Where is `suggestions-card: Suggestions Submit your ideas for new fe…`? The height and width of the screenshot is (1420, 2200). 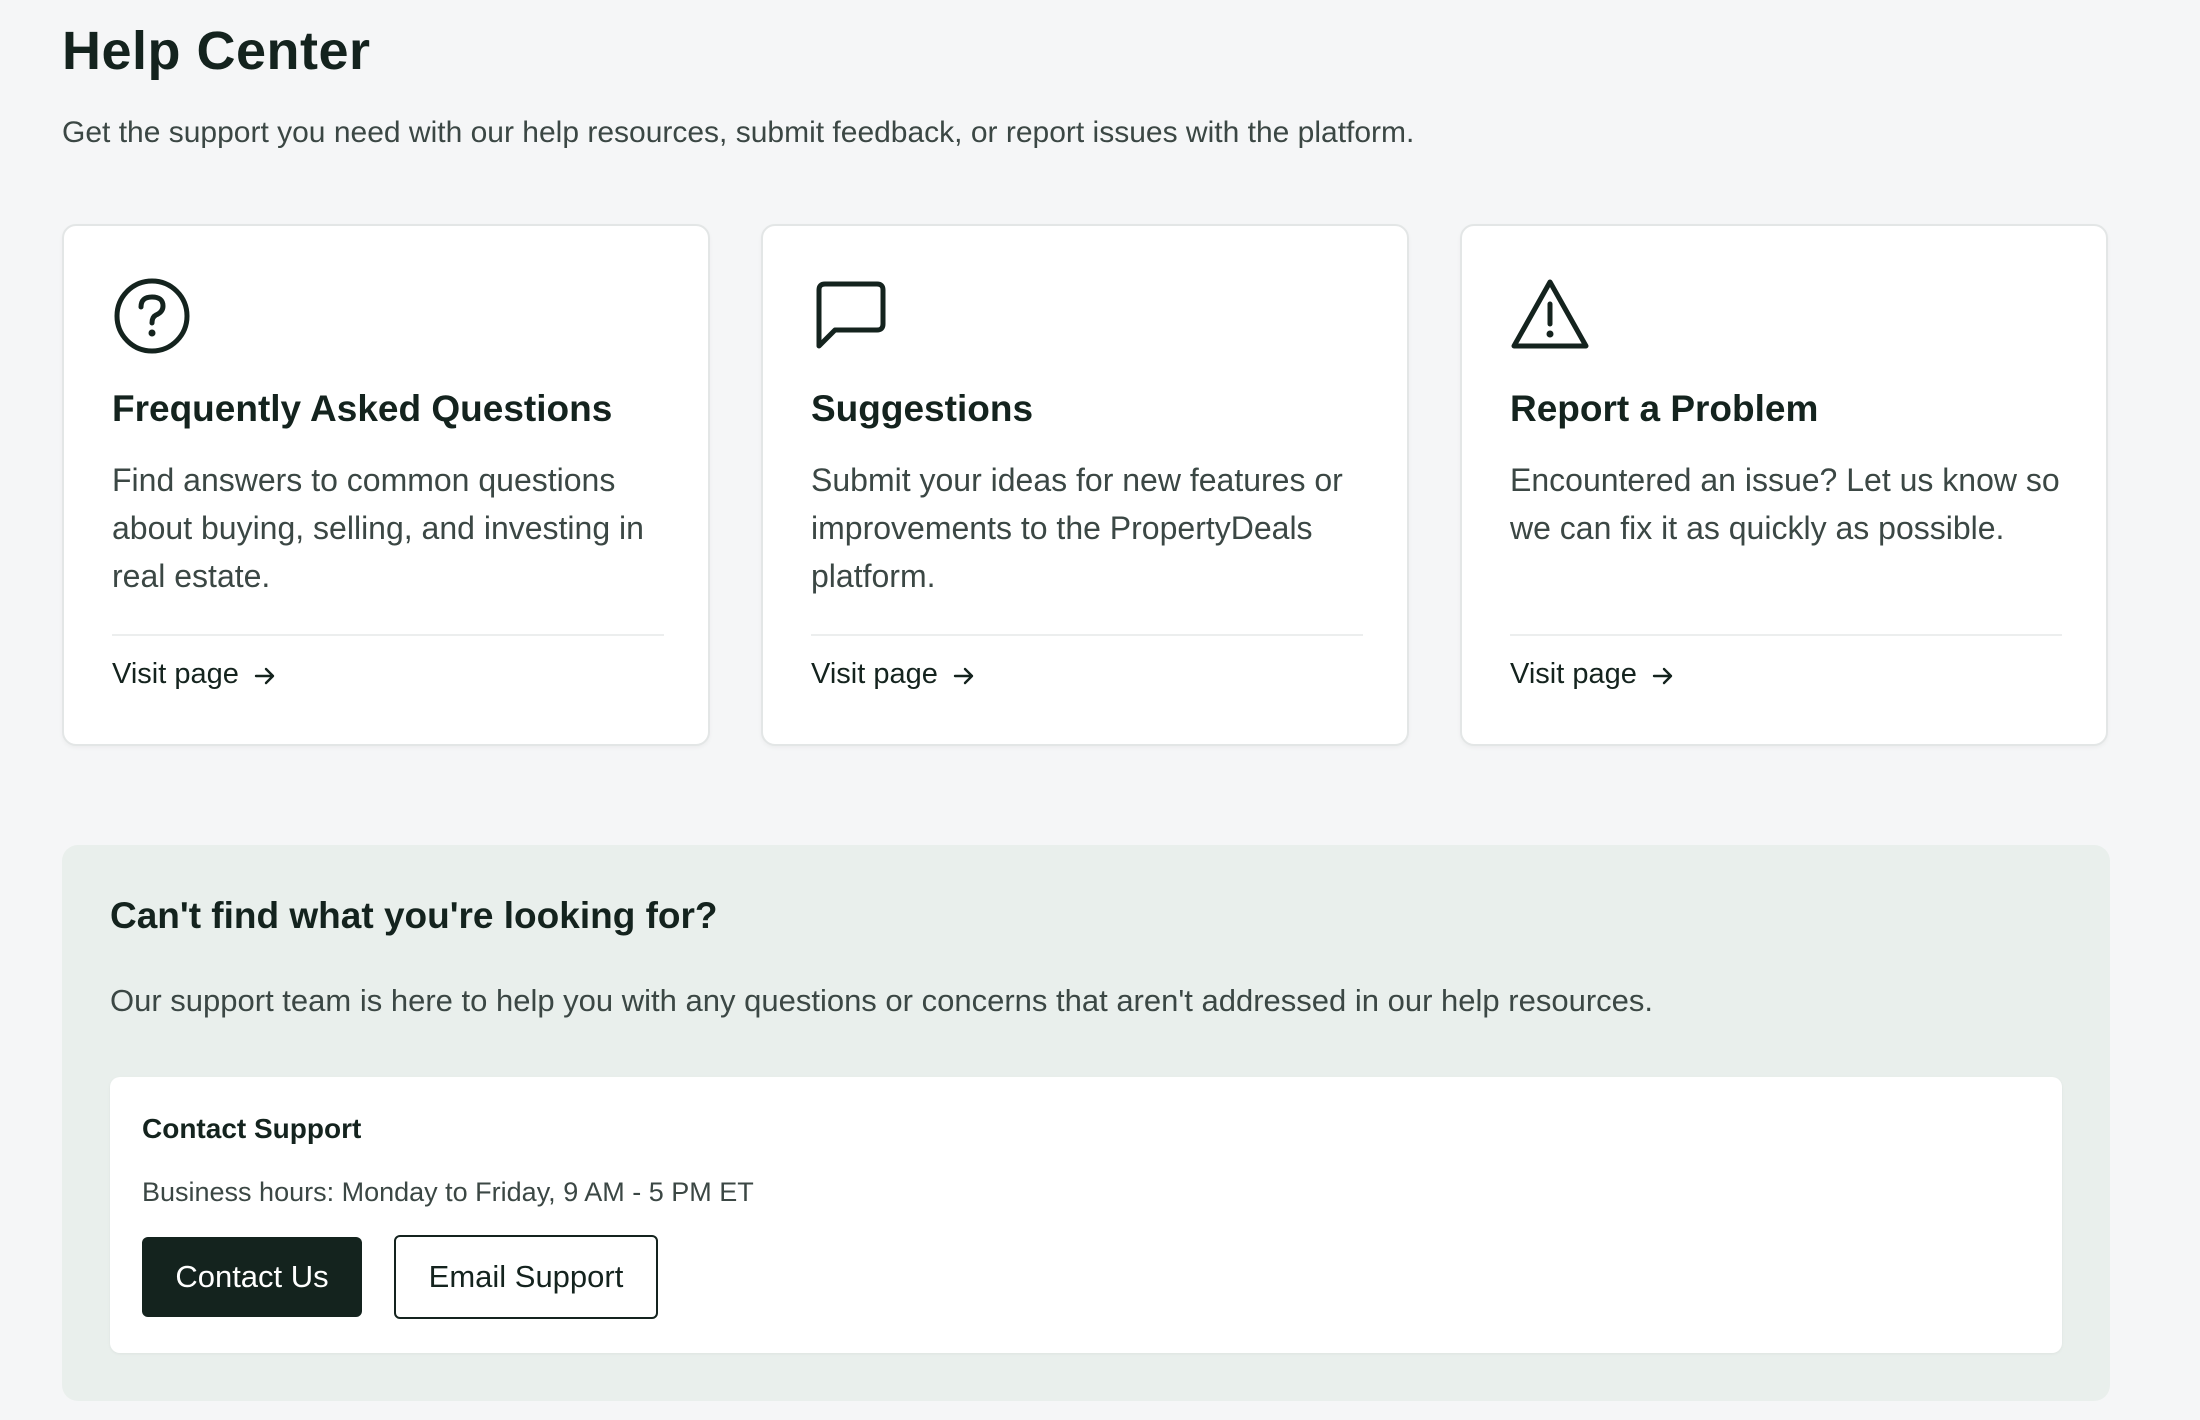 suggestions-card: Suggestions Submit your ideas for new fe… is located at coordinates (1085, 485).